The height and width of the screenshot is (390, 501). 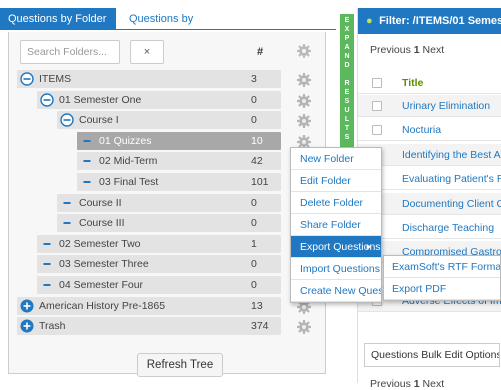 I want to click on refresh-tree-button: Refresh Tree, so click(x=180, y=365).